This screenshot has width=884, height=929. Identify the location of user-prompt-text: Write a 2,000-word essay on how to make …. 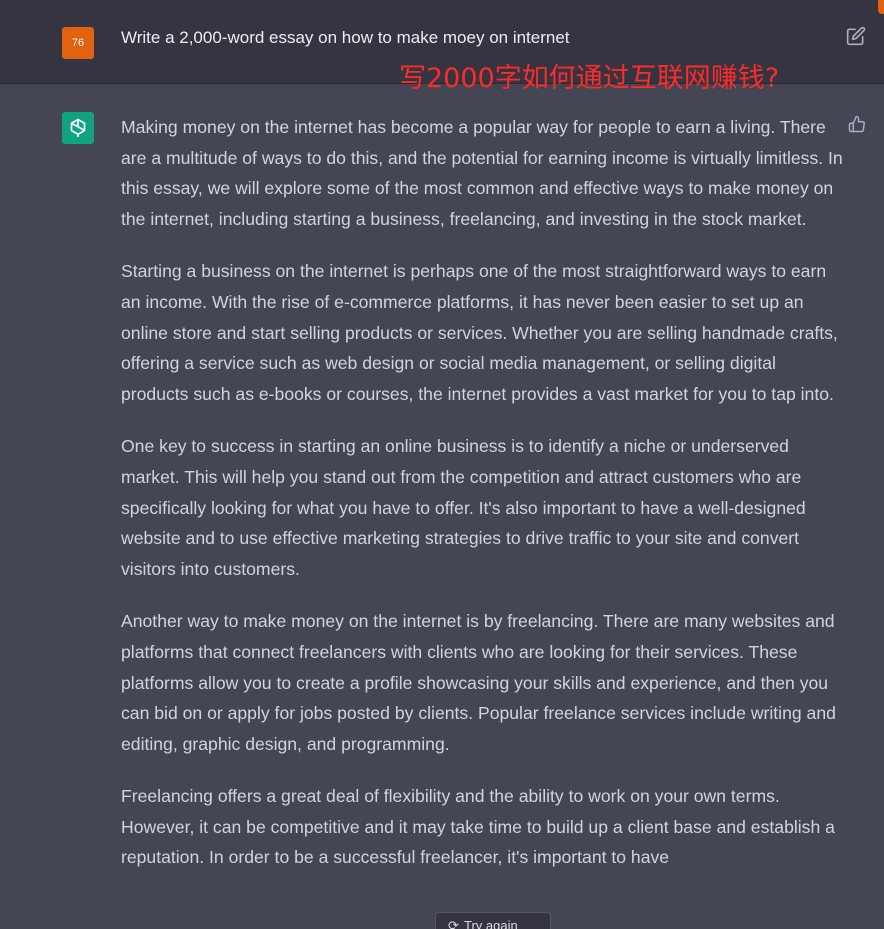
(345, 37).